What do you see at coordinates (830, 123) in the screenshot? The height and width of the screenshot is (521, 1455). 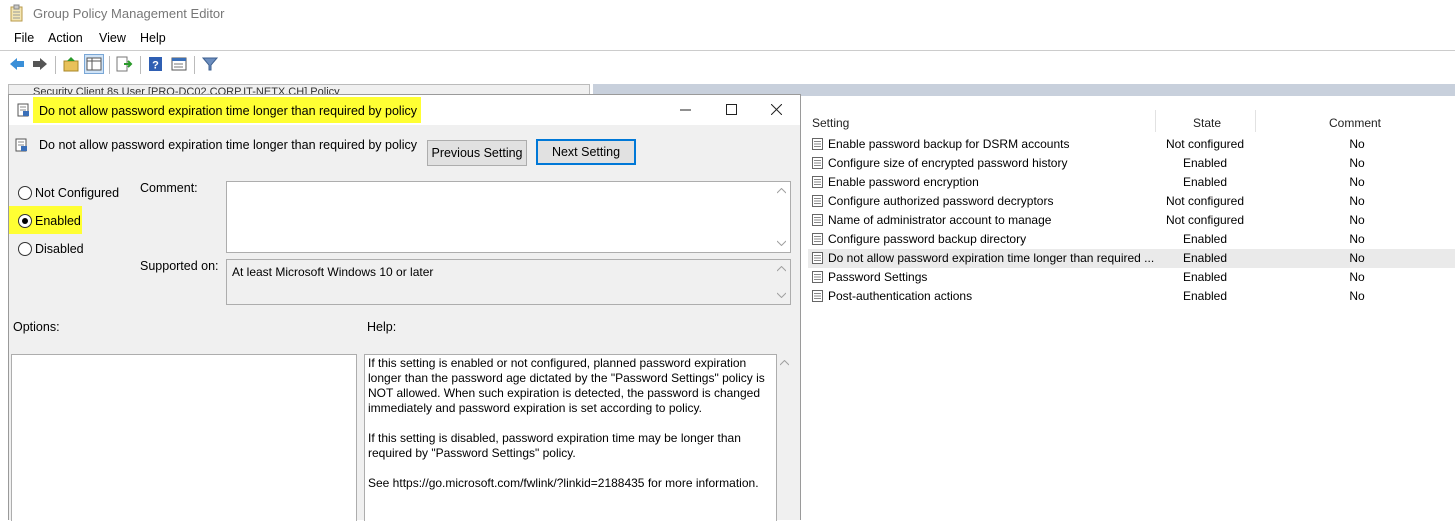 I see `column-header-setting: Setting` at bounding box center [830, 123].